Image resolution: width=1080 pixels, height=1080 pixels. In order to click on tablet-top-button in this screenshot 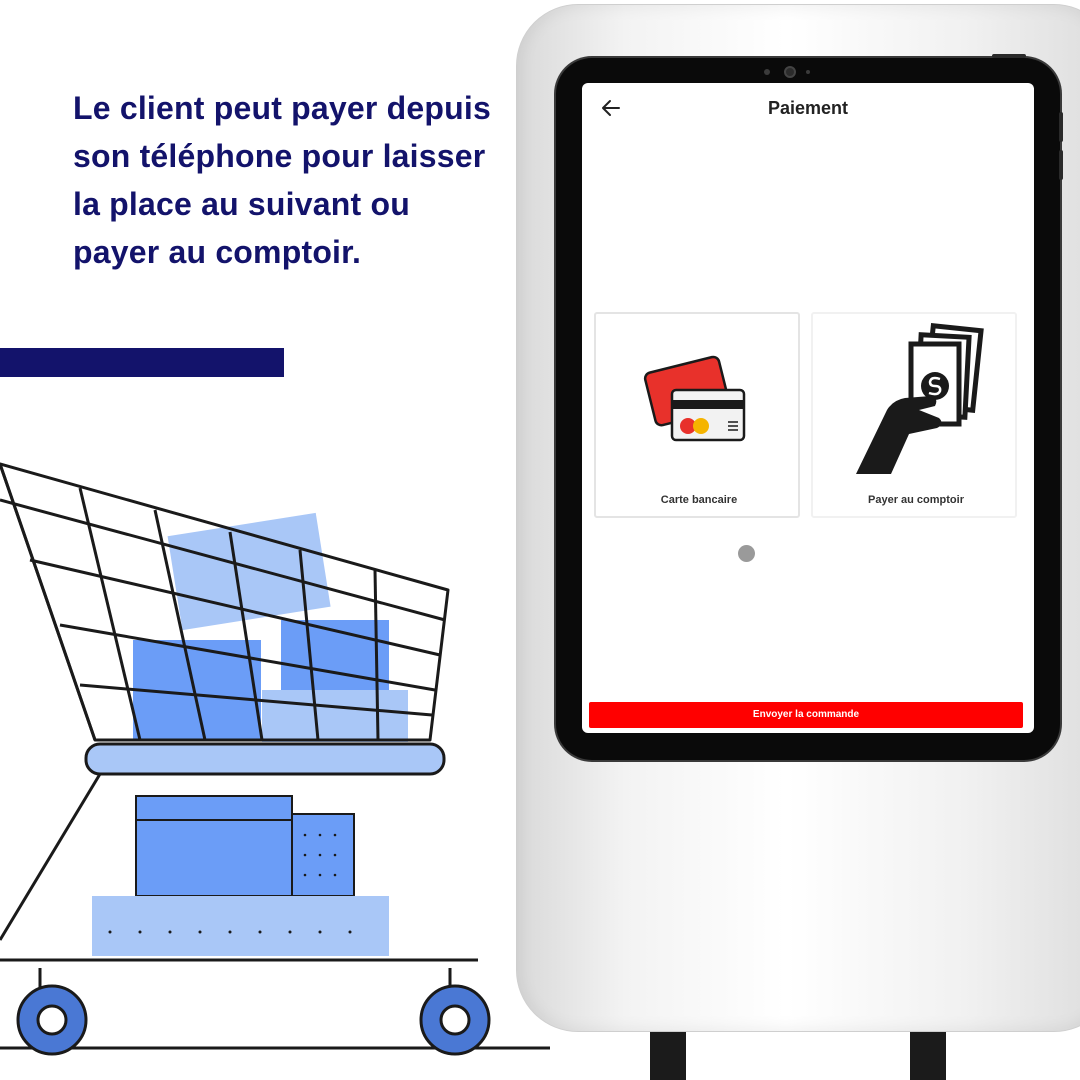, I will do `click(1009, 56)`.